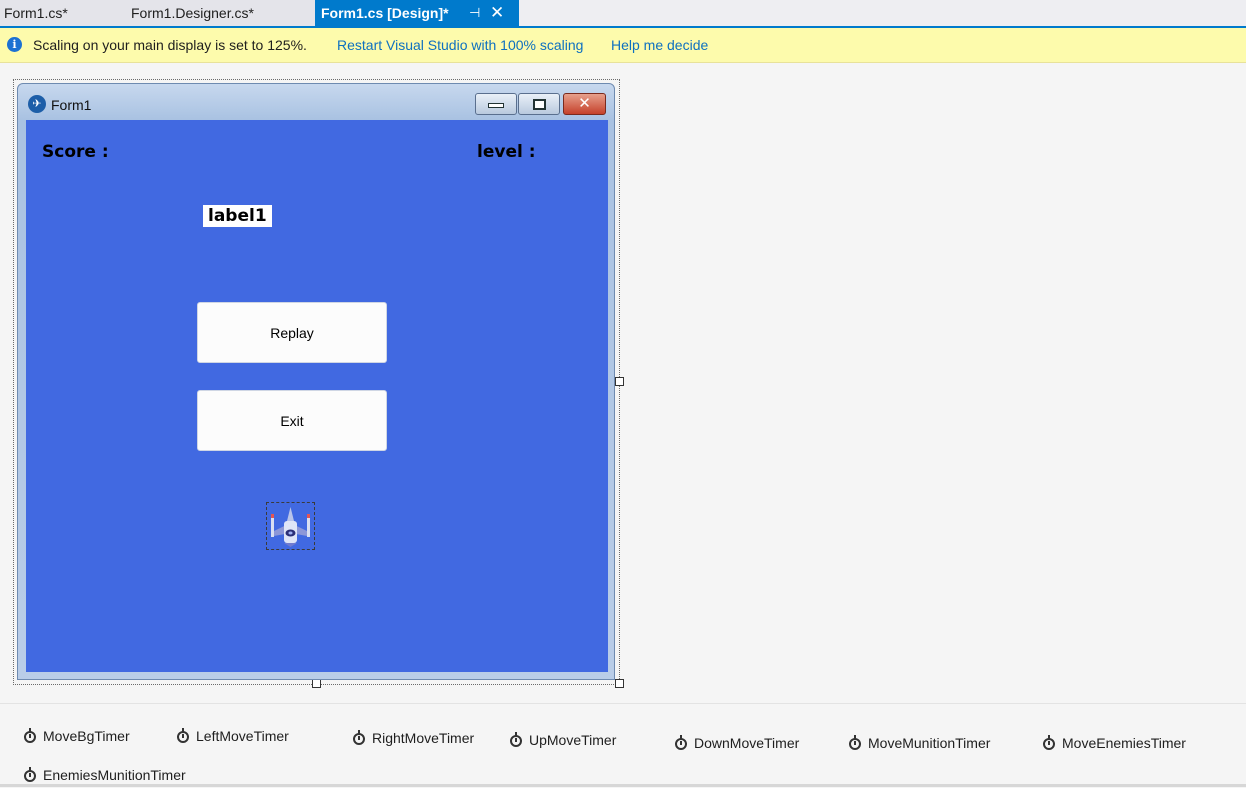 This screenshot has width=1246, height=788. I want to click on timer-label: MoveMunitionTimer, so click(929, 743).